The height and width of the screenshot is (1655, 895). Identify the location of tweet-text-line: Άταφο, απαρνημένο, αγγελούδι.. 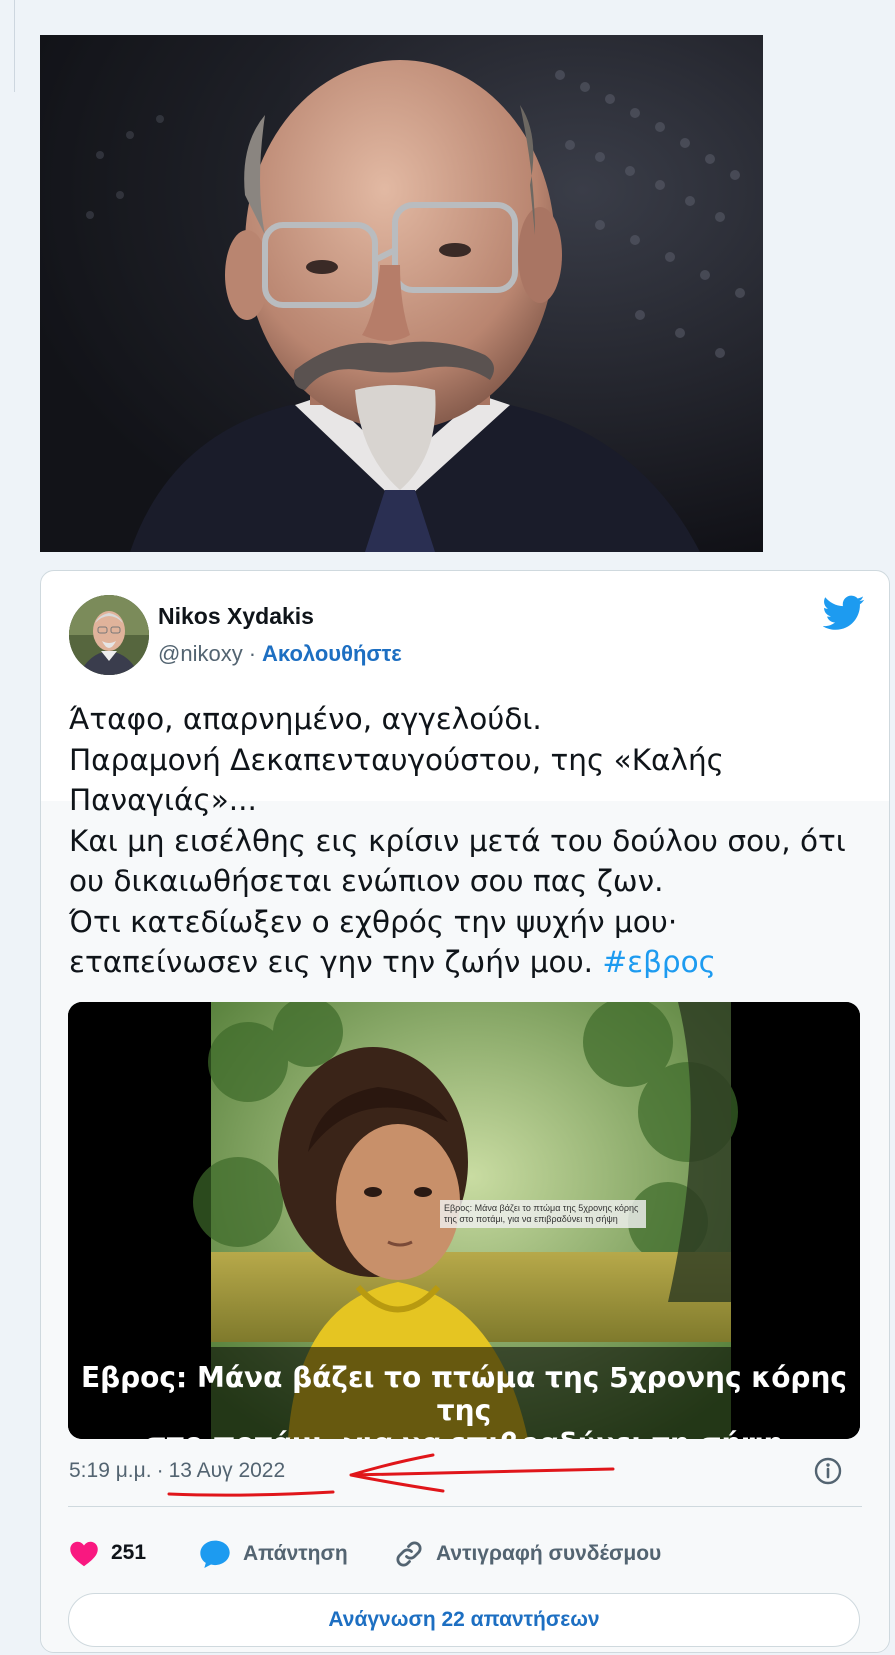
(305, 719).